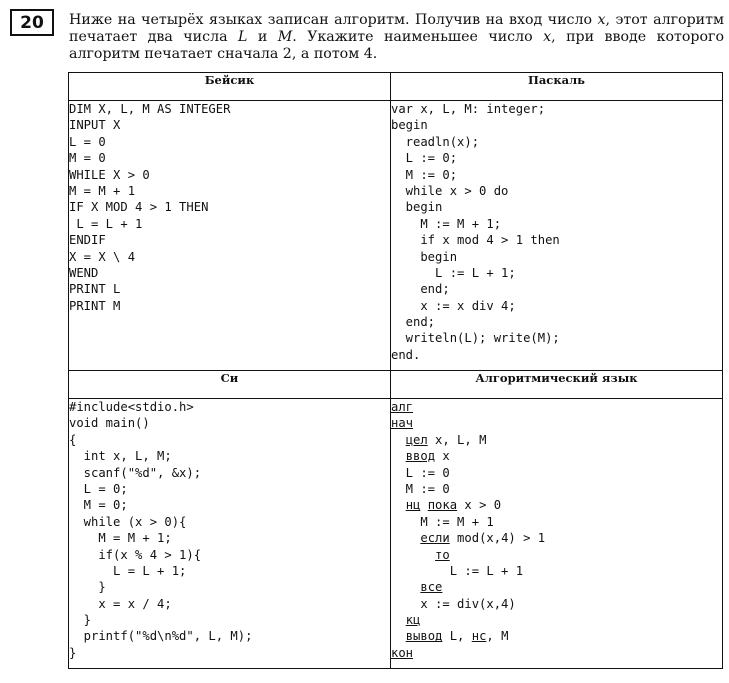 The width and height of the screenshot is (729, 683). I want to click on code-line: while (x > 0){, so click(128, 521).